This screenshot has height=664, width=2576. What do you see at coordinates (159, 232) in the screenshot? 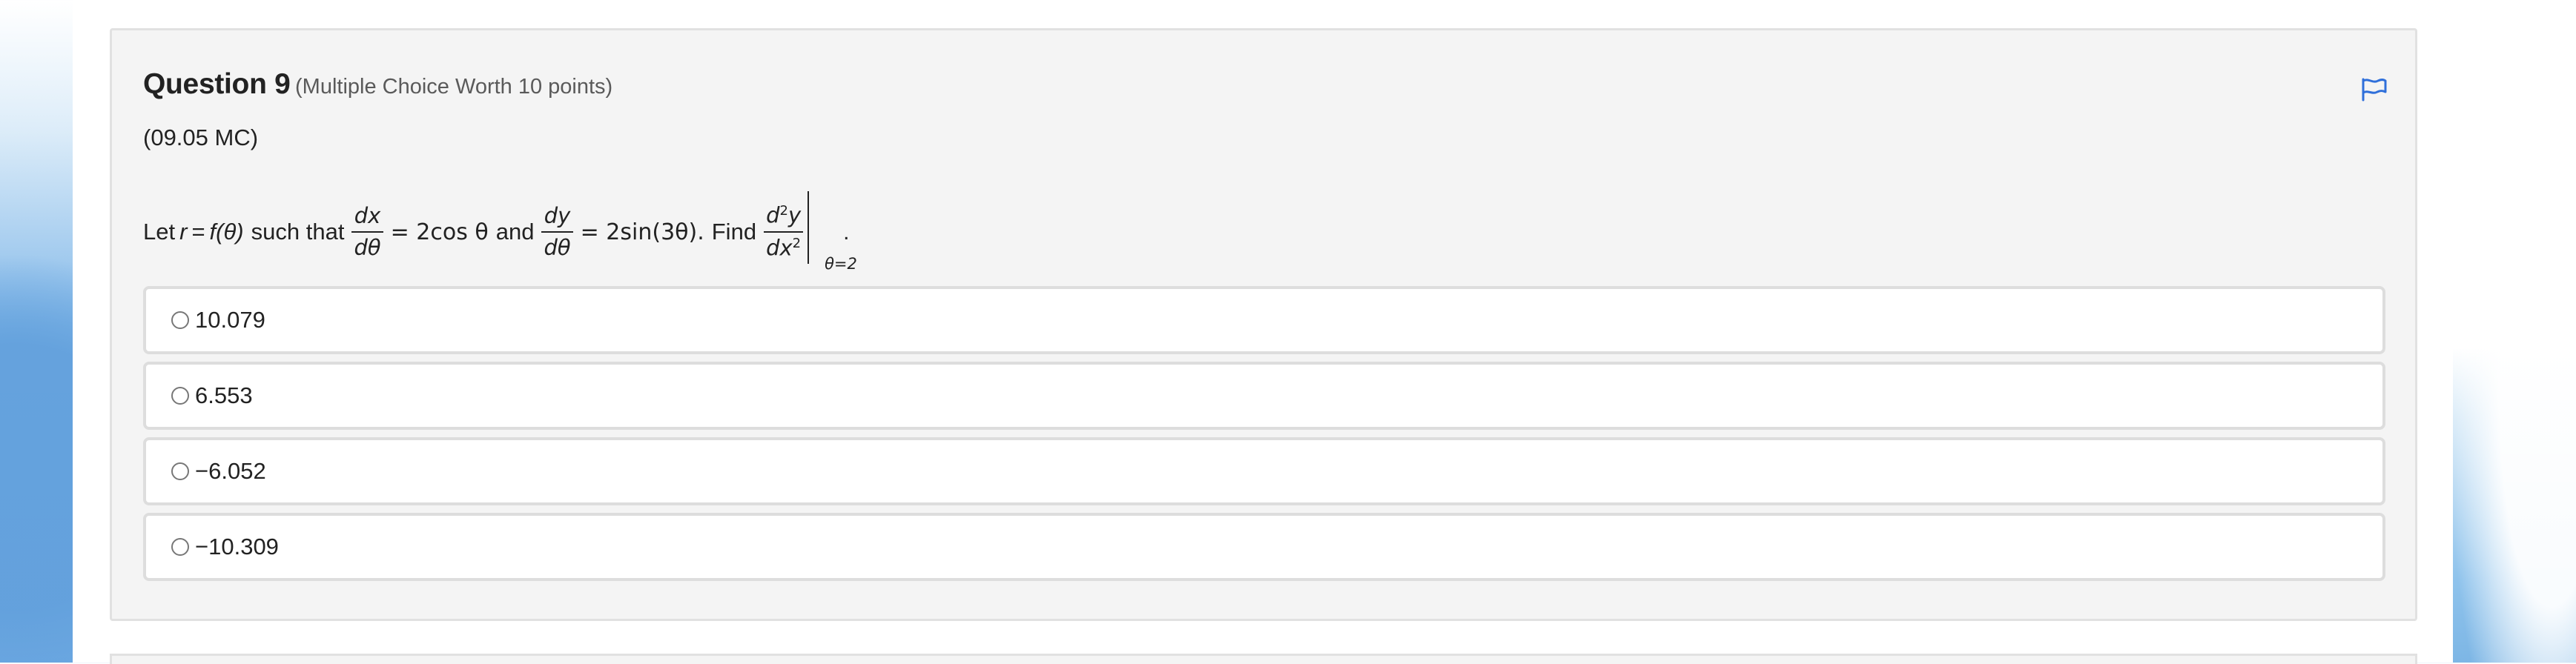
I see `stem-let-text: Let` at bounding box center [159, 232].